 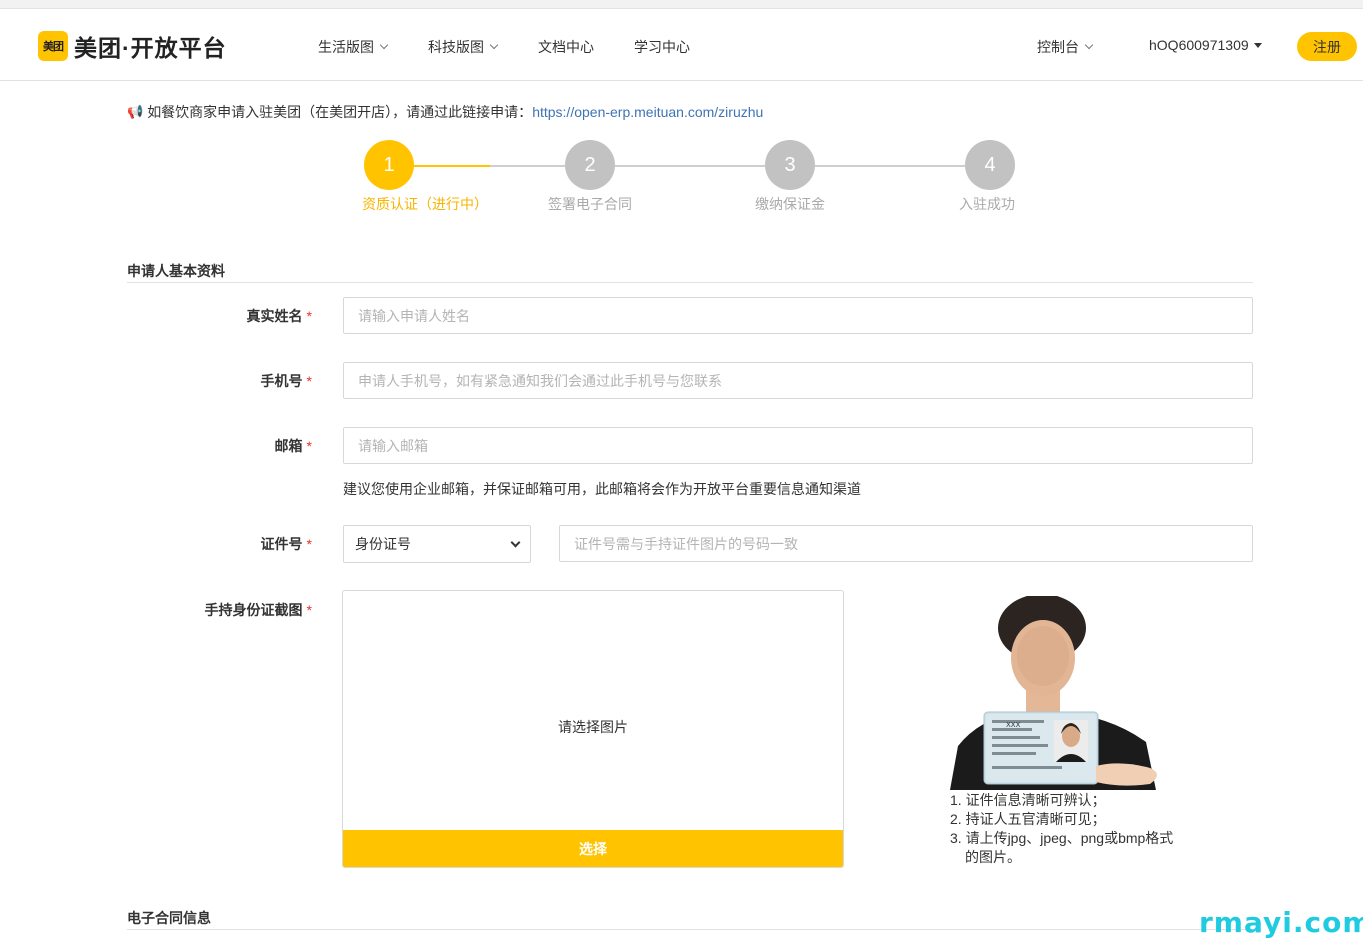 I want to click on logo-text: 美团·开放平台, so click(x=150, y=48).